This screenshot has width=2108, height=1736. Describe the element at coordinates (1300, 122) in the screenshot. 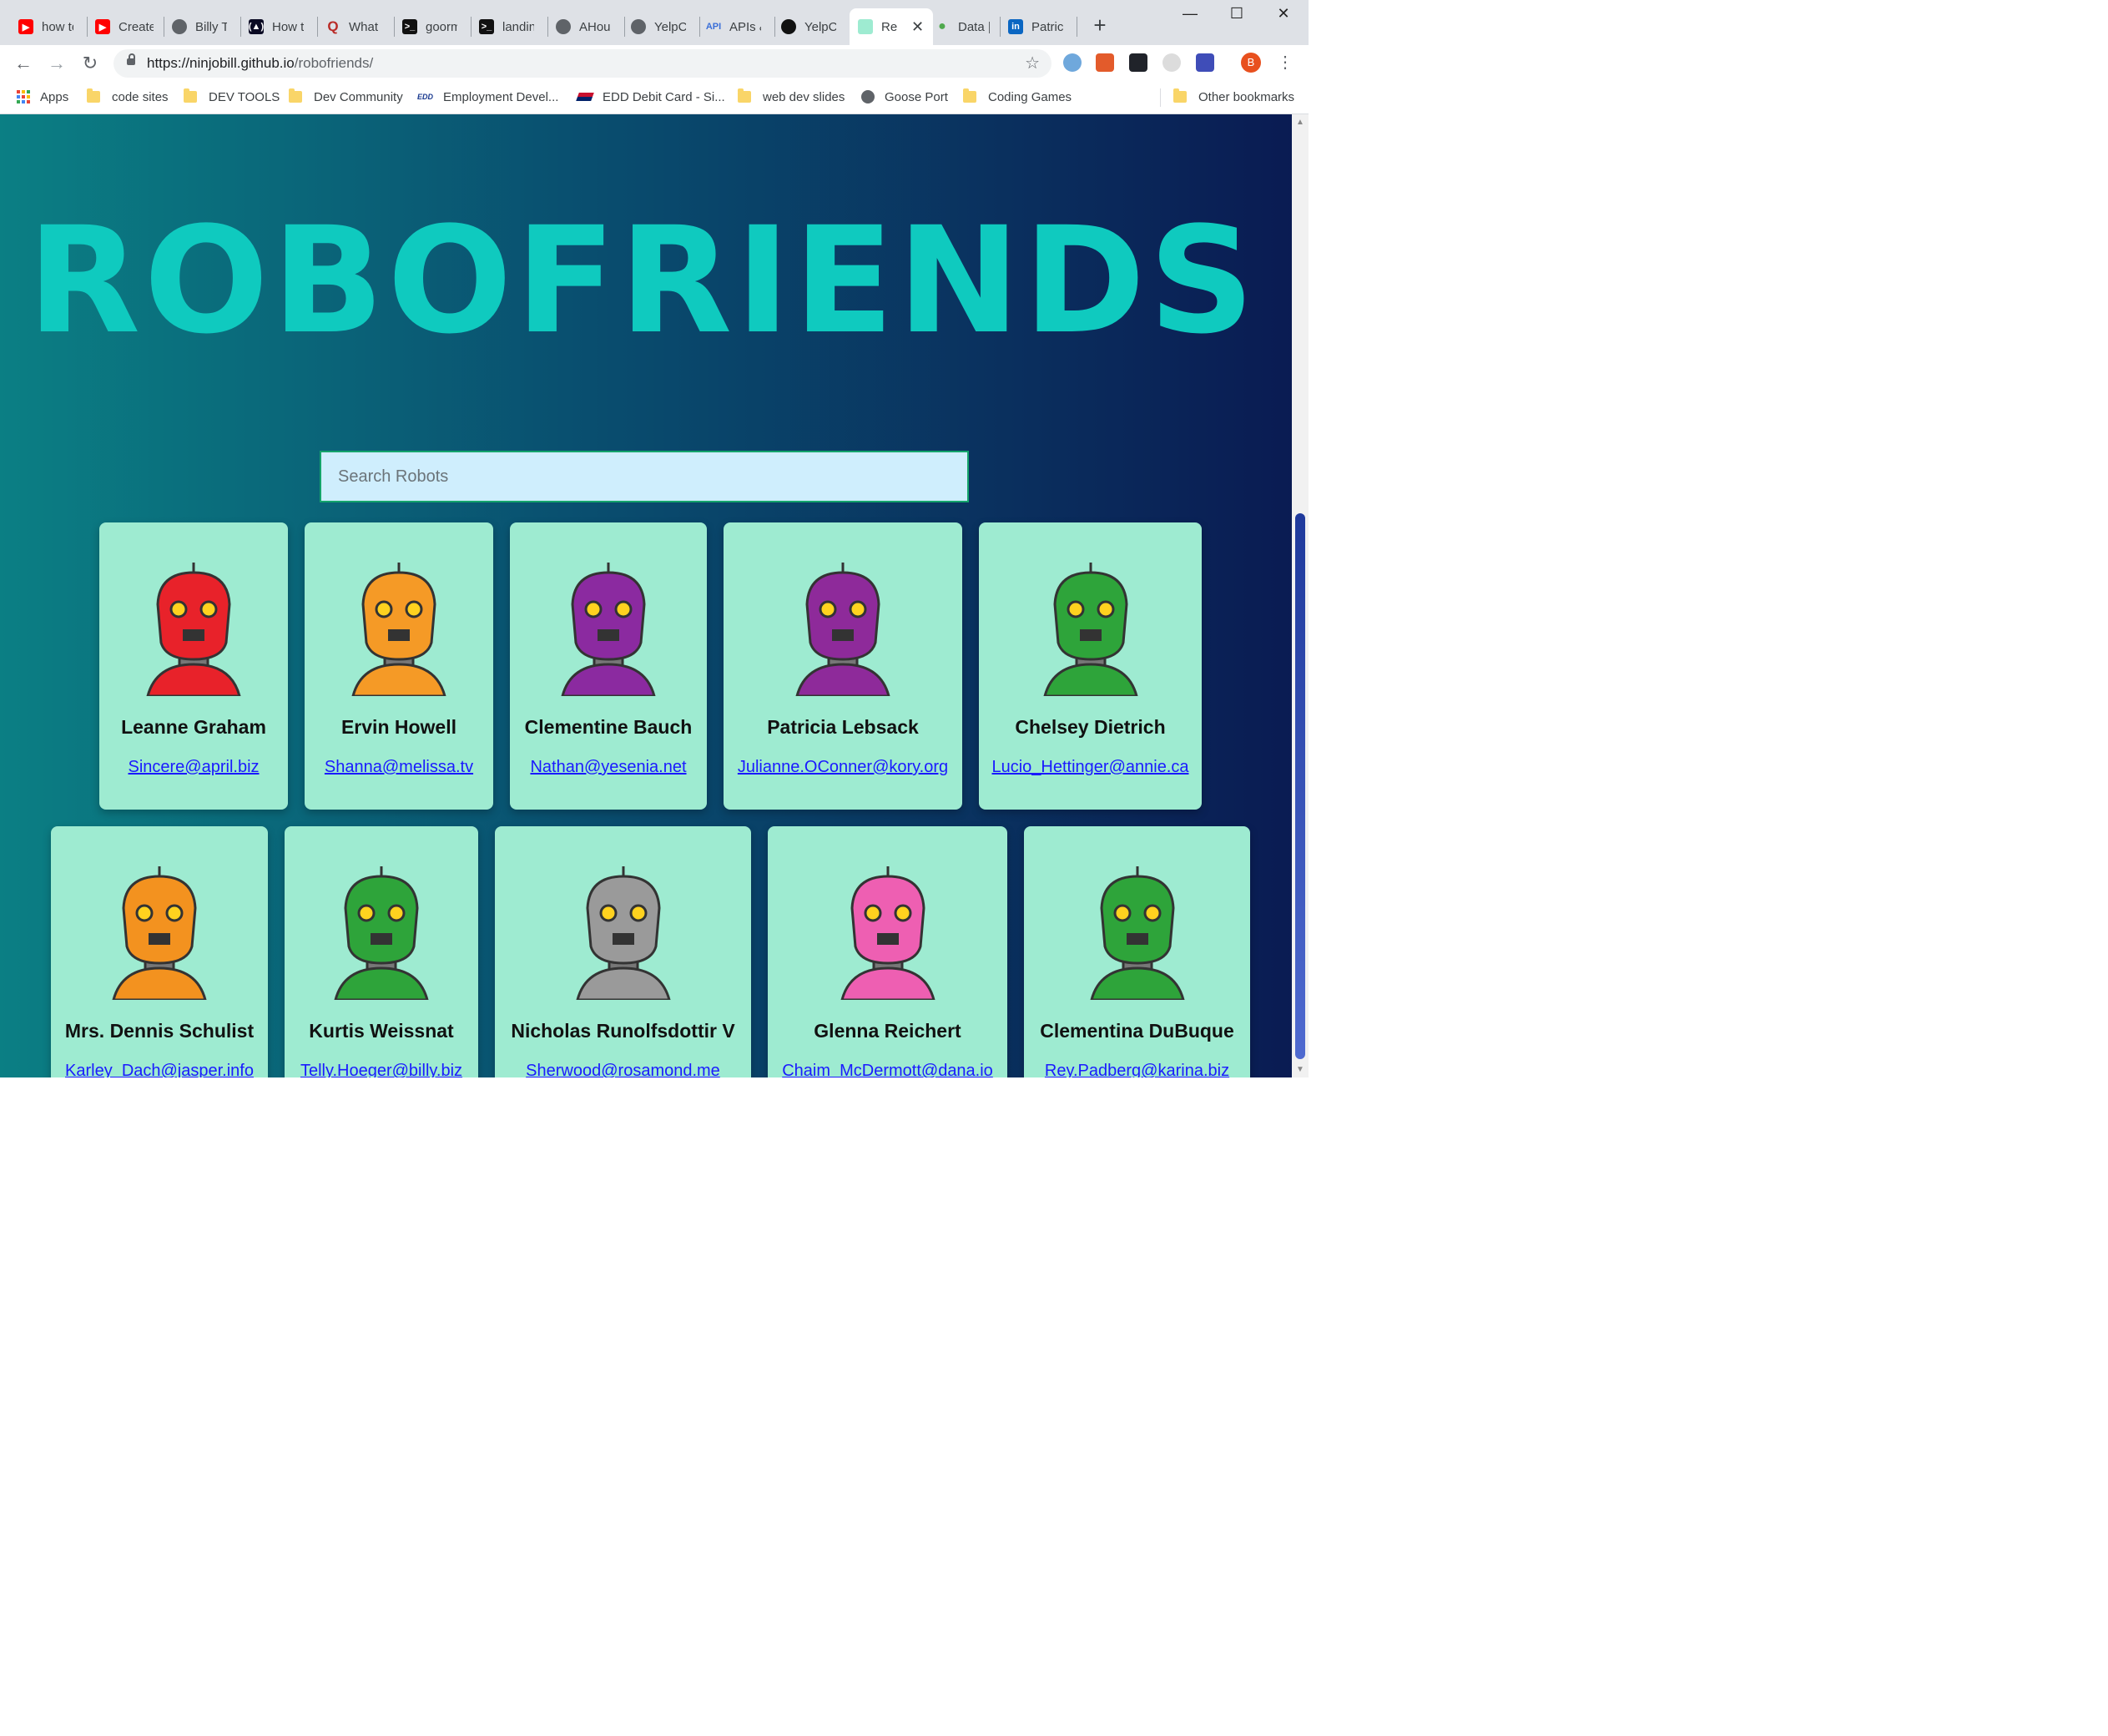

I see `scroll-up-icon: ▲` at that location.